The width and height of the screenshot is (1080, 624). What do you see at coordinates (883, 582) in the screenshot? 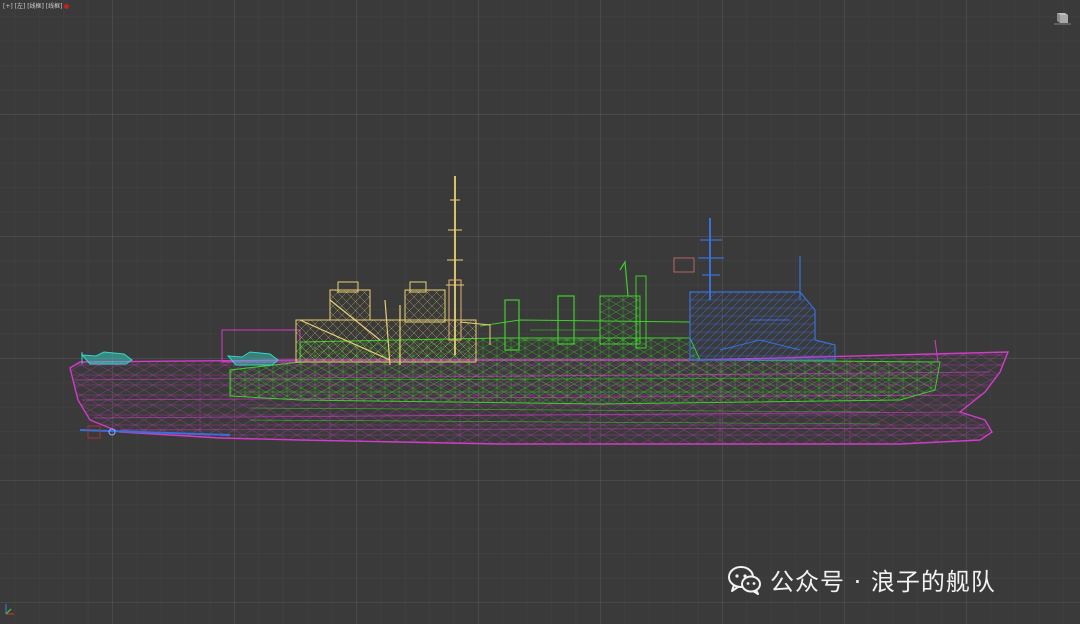
I see `watermark-text: 公众号 · 浪子的舰队` at bounding box center [883, 582].